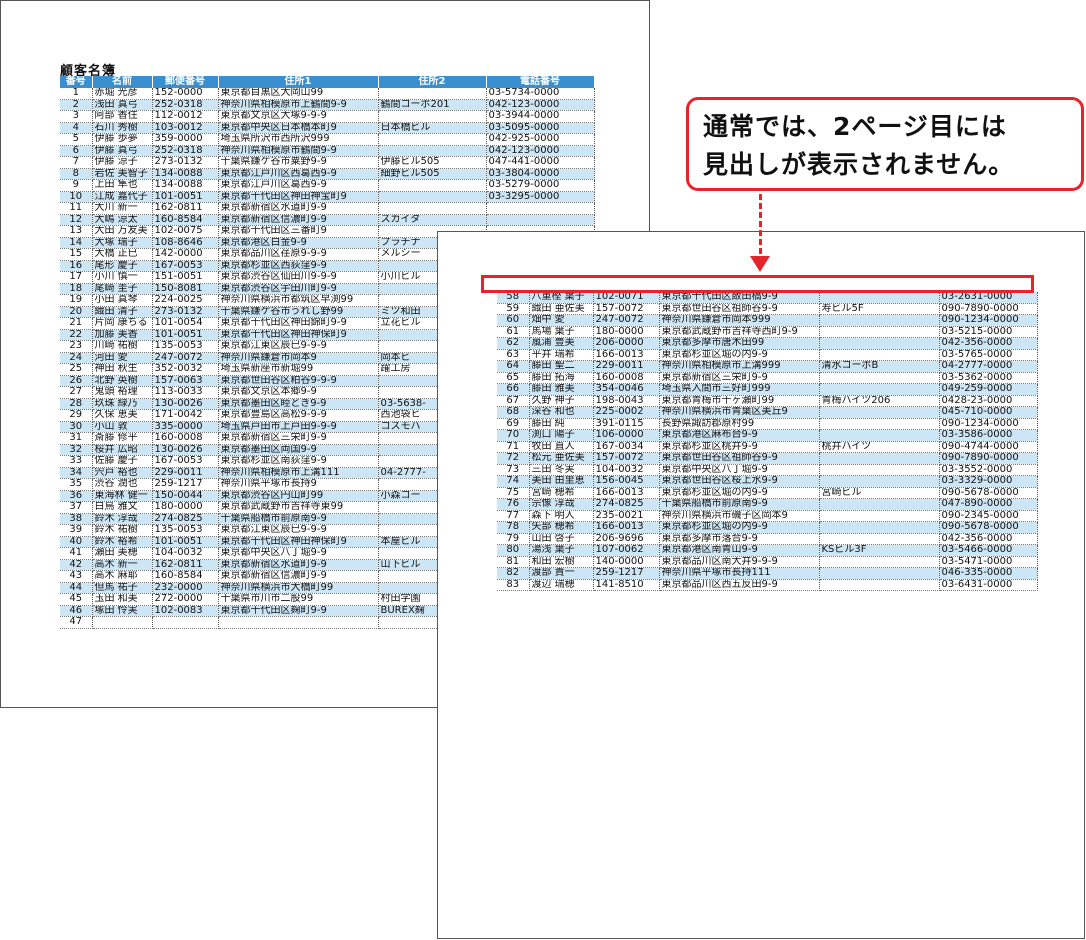 This screenshot has height=940, width=1086. What do you see at coordinates (626, 585) in the screenshot?
I see `table-cell: 141-8510` at bounding box center [626, 585].